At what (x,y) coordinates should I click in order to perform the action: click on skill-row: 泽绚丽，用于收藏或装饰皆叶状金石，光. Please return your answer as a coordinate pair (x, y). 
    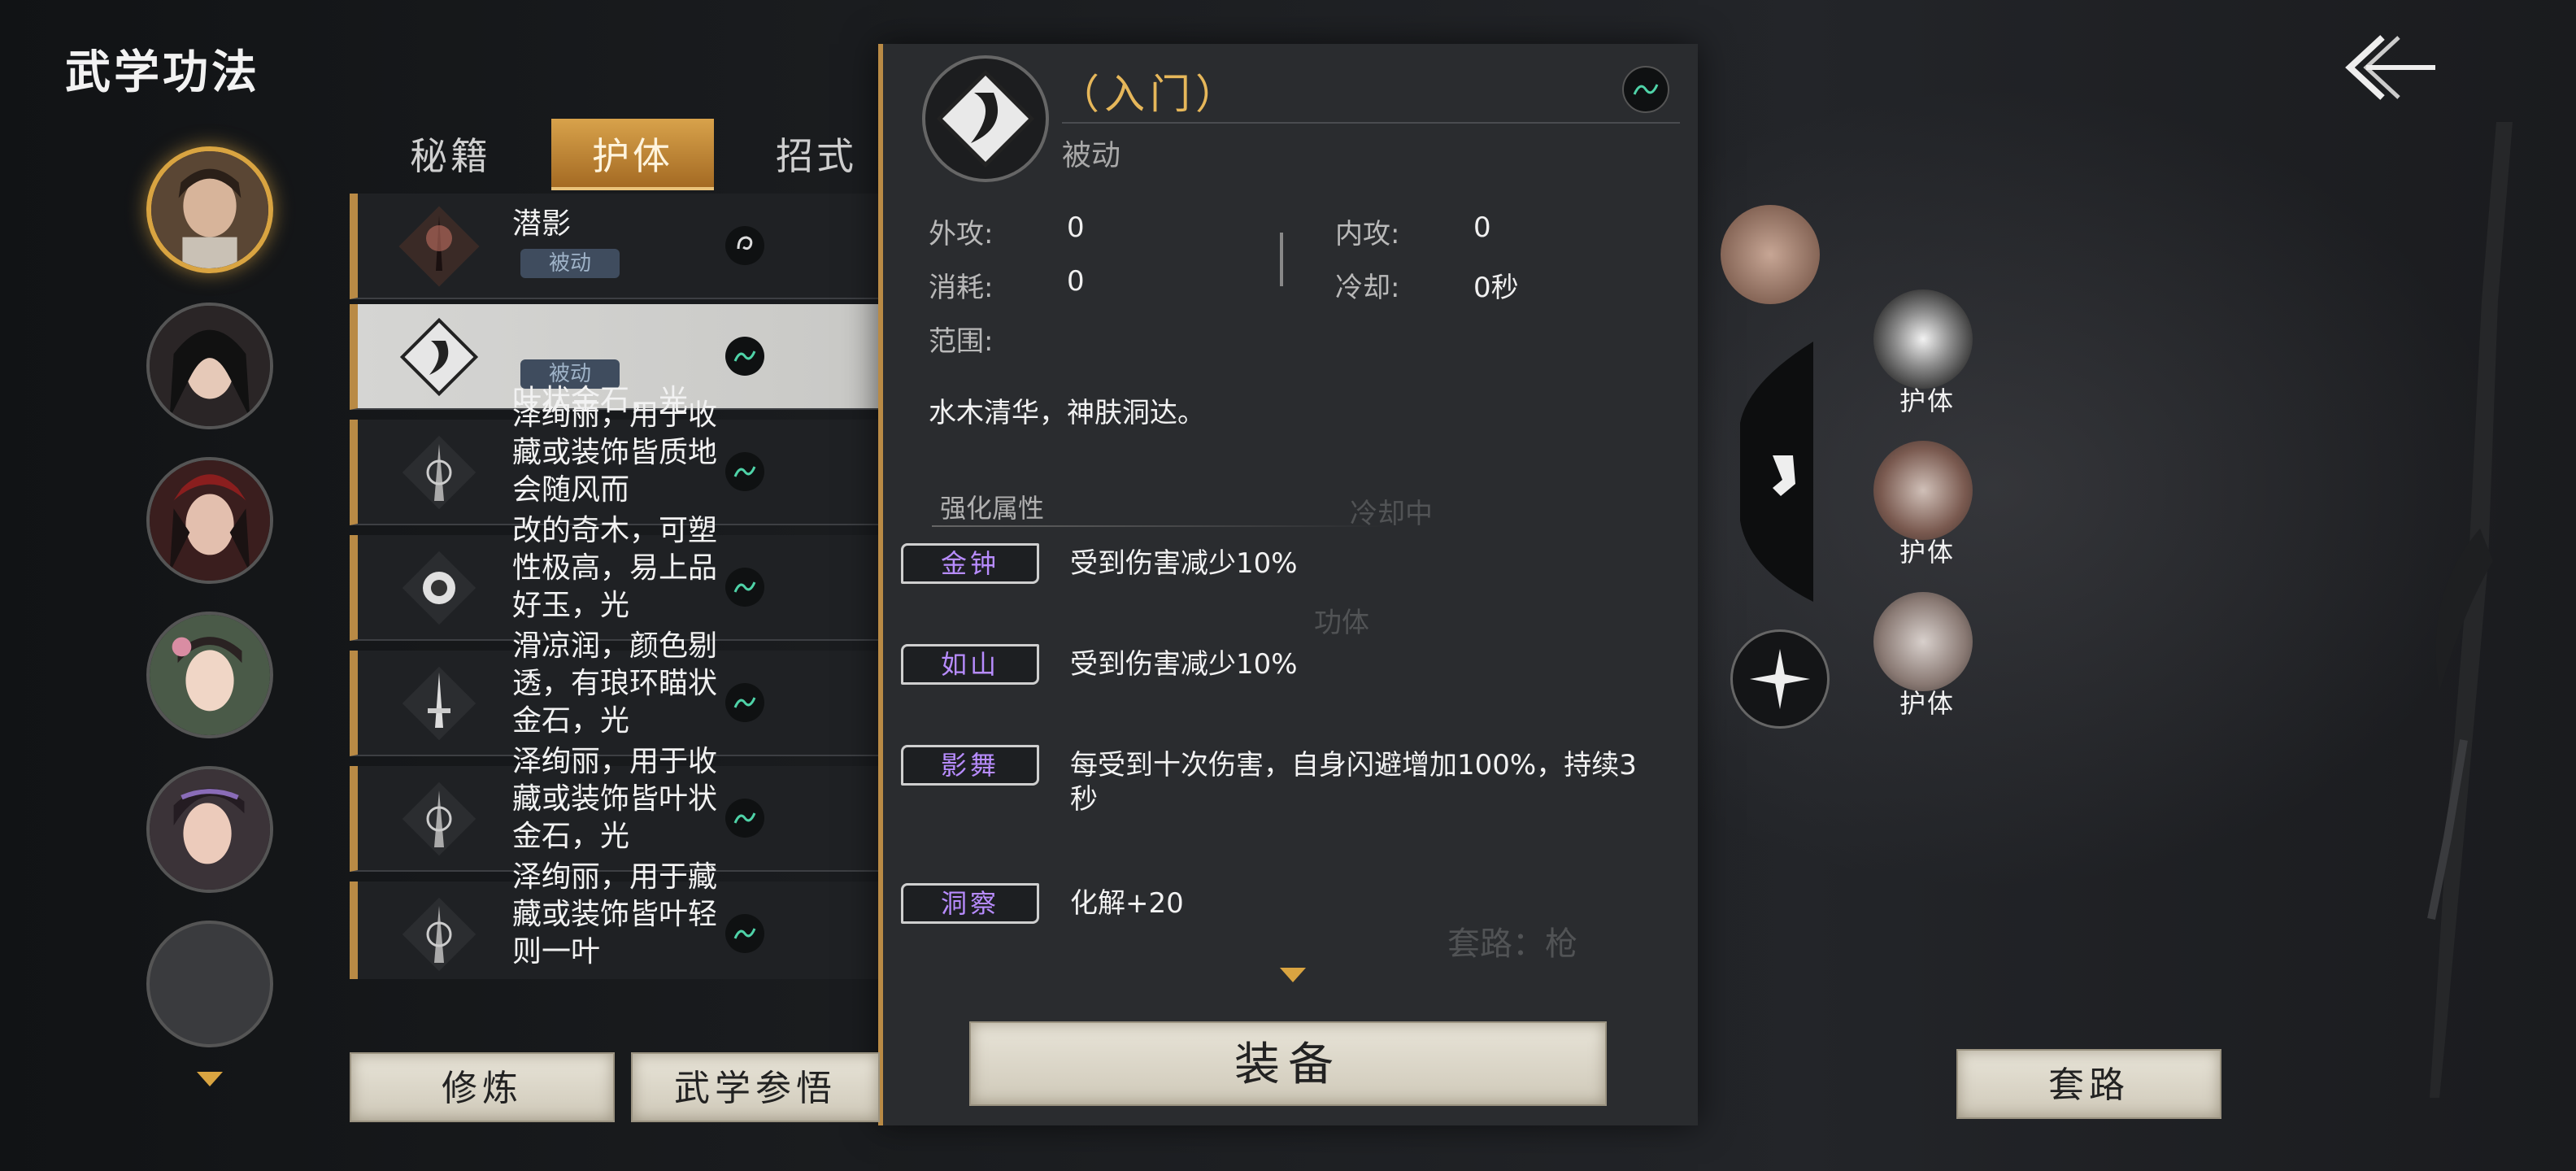
    Looking at the image, I should click on (614, 808).